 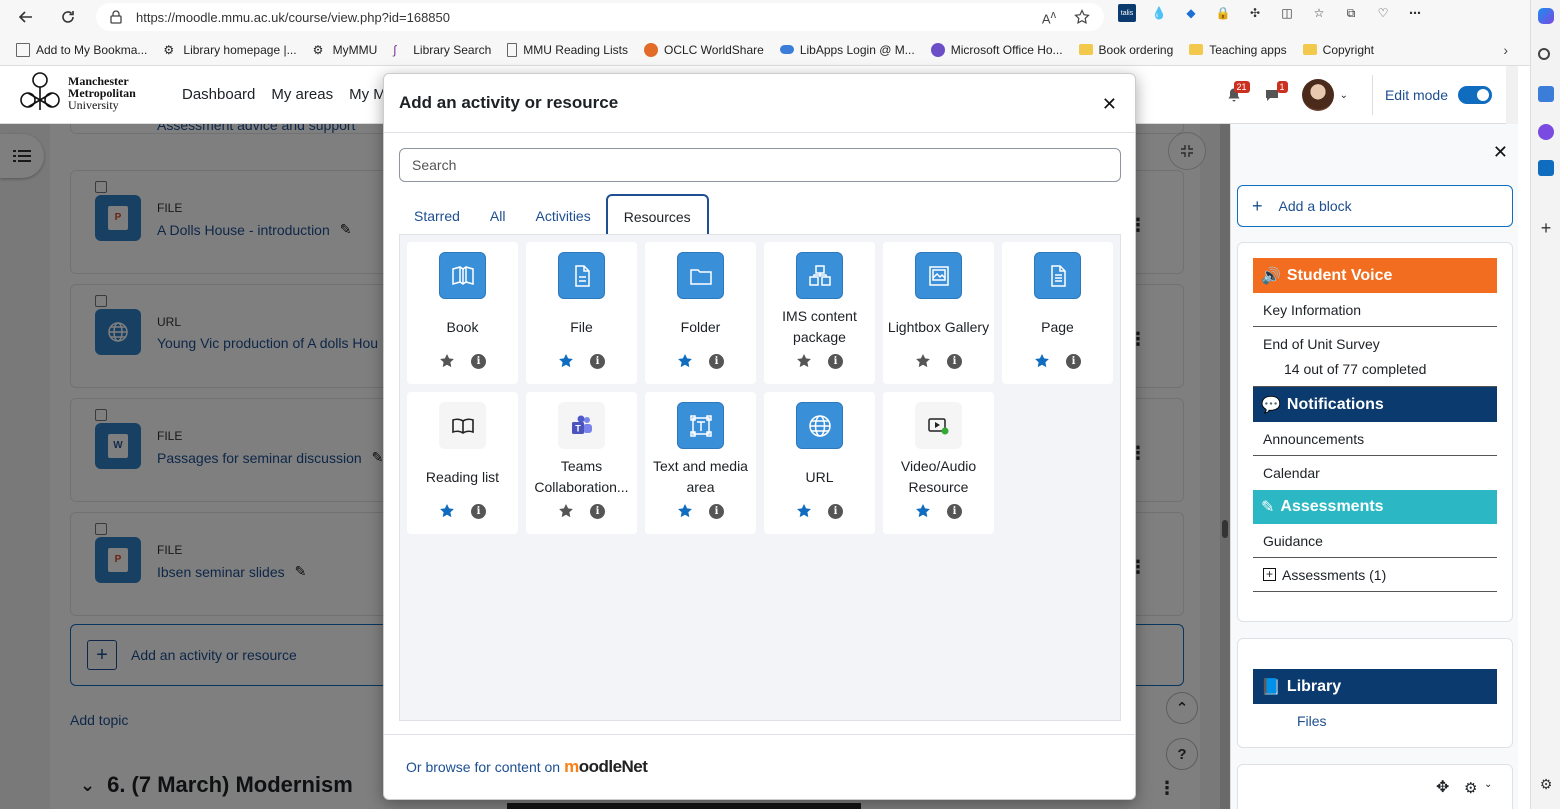 I want to click on favorites-icon: ☆, so click(x=1319, y=13).